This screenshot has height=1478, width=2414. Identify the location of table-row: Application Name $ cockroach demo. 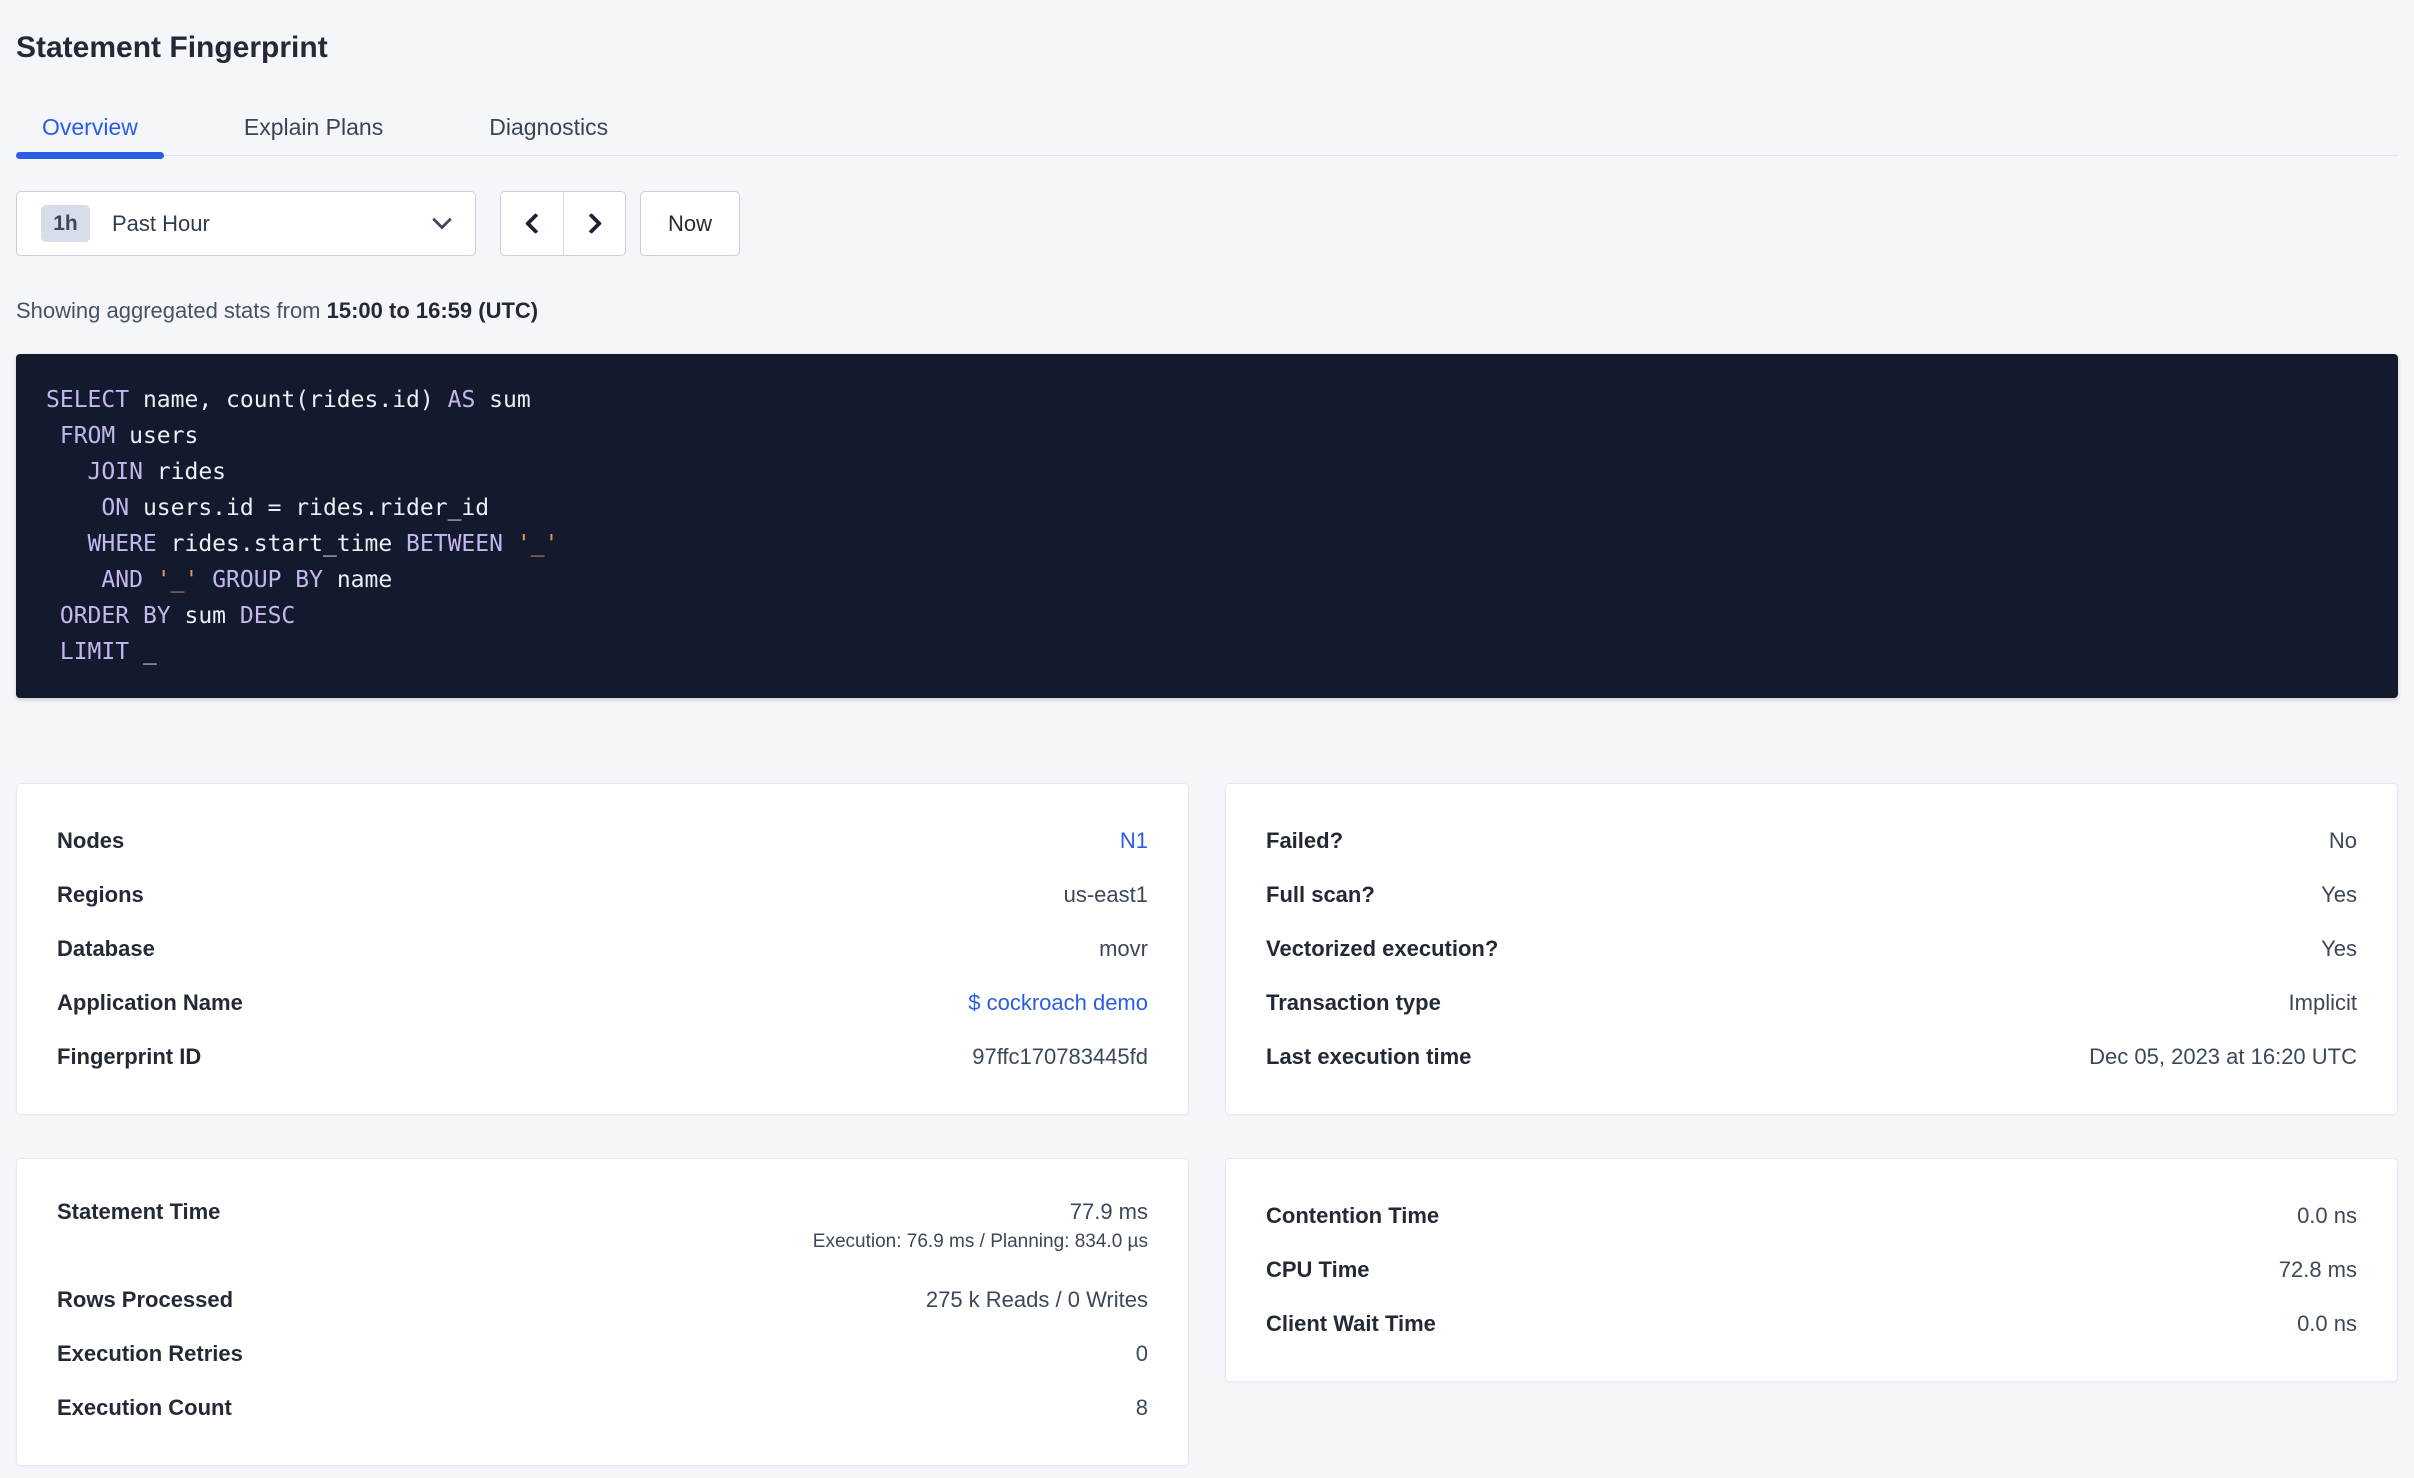
(602, 1003).